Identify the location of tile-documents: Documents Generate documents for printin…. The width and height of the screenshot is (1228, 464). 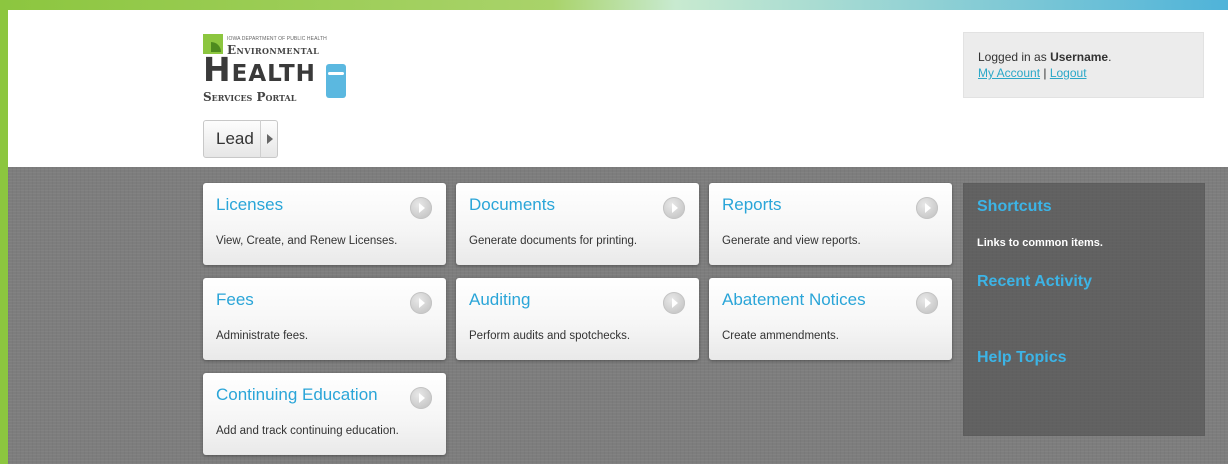
(577, 224).